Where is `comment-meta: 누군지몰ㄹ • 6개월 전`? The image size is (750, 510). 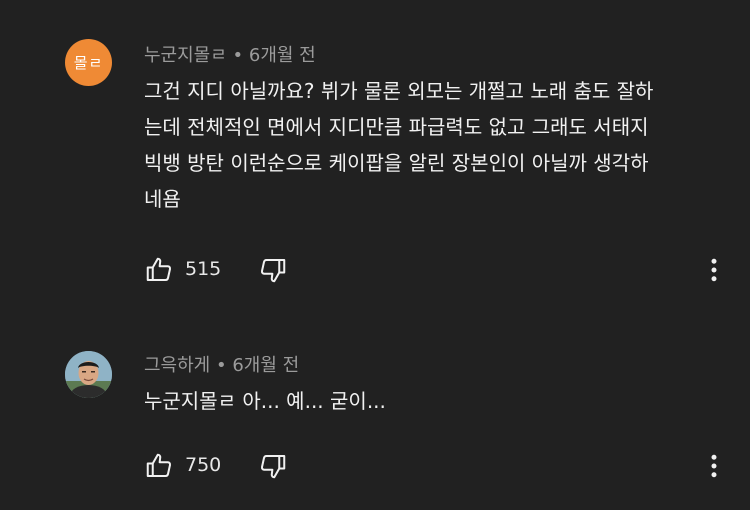 comment-meta: 누군지몰ㄹ • 6개월 전 is located at coordinates (230, 54).